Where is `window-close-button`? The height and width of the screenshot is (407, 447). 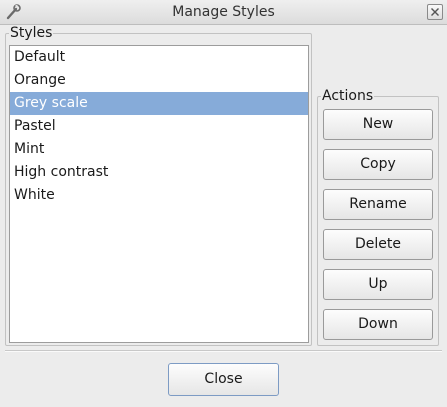 window-close-button is located at coordinates (435, 12).